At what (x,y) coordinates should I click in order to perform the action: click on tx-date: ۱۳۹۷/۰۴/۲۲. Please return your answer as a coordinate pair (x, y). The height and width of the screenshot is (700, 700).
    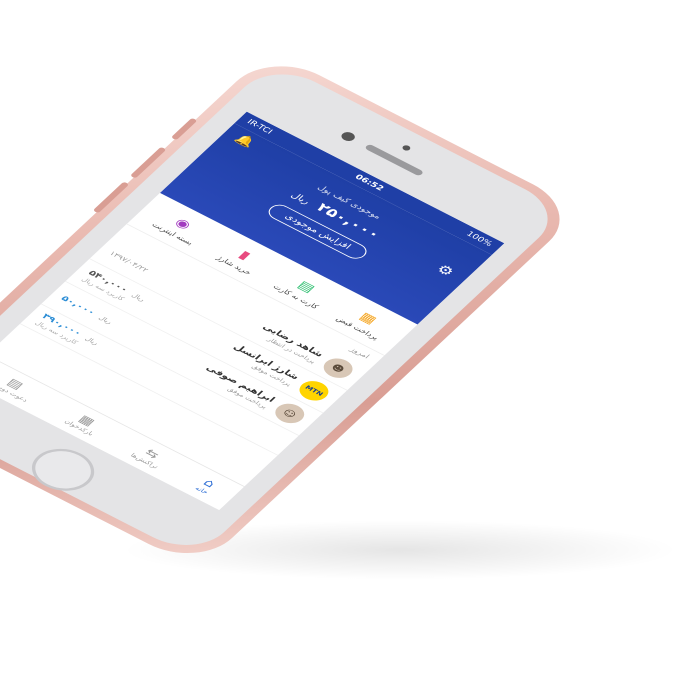
    Looking at the image, I should click on (129, 261).